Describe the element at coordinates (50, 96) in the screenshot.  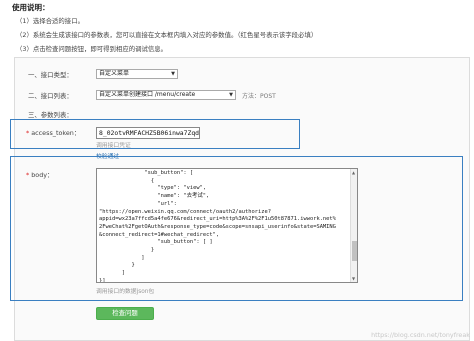
I see `interface-list-label: 二、接口列表：` at that location.